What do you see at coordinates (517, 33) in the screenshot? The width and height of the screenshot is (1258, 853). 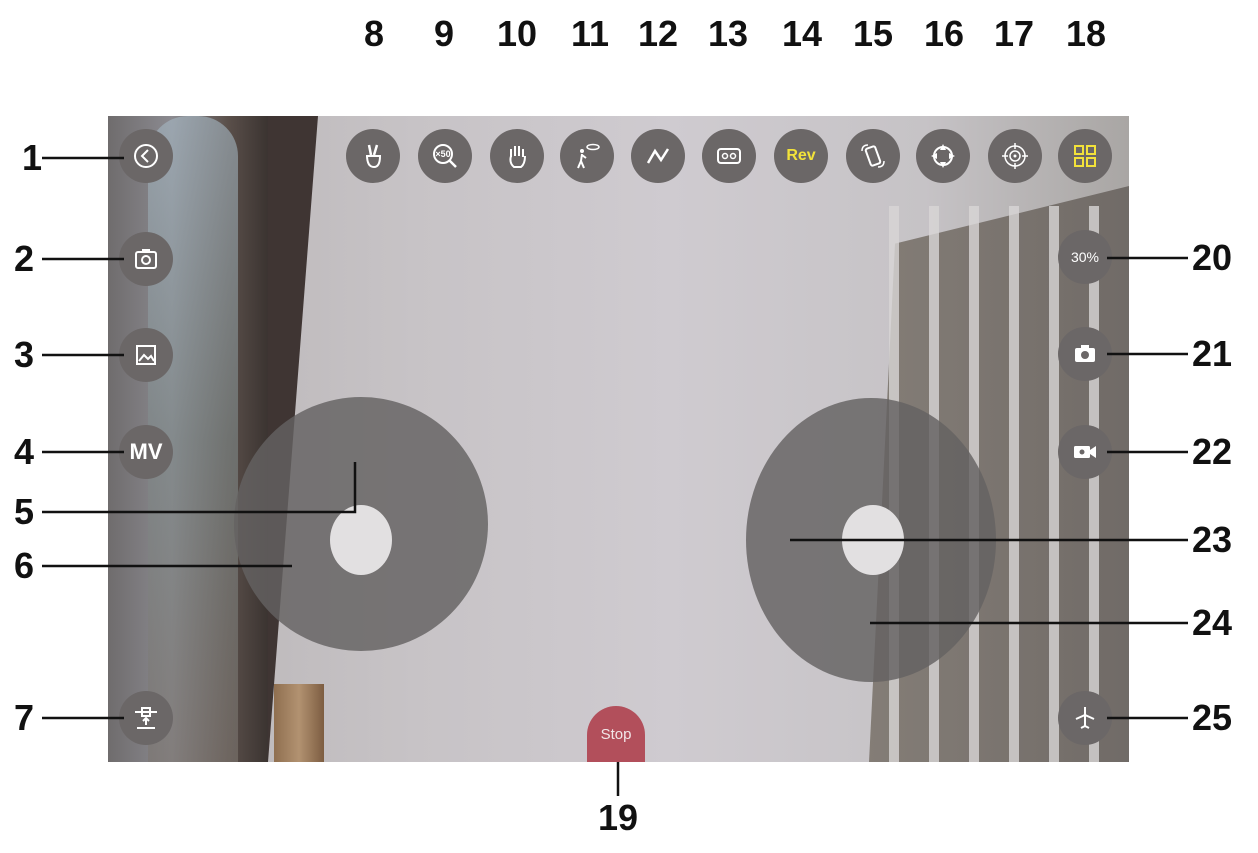 I see `callout-10: 10` at bounding box center [517, 33].